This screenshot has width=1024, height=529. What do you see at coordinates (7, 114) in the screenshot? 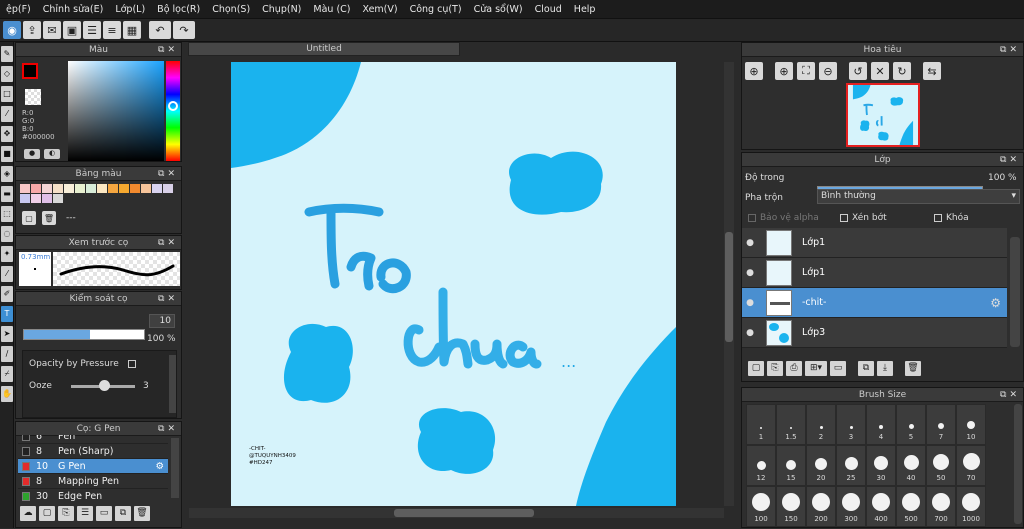
I see `brush-tool-icon: ⁄` at bounding box center [7, 114].